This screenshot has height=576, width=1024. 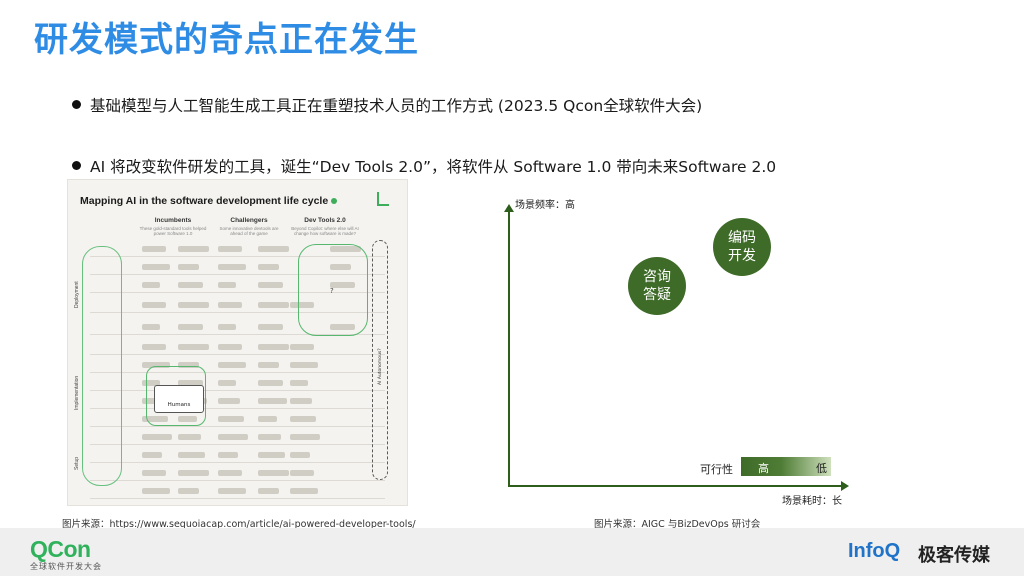 What do you see at coordinates (954, 555) in the screenshot?
I see `infoq-cn-name: 极客传媒` at bounding box center [954, 555].